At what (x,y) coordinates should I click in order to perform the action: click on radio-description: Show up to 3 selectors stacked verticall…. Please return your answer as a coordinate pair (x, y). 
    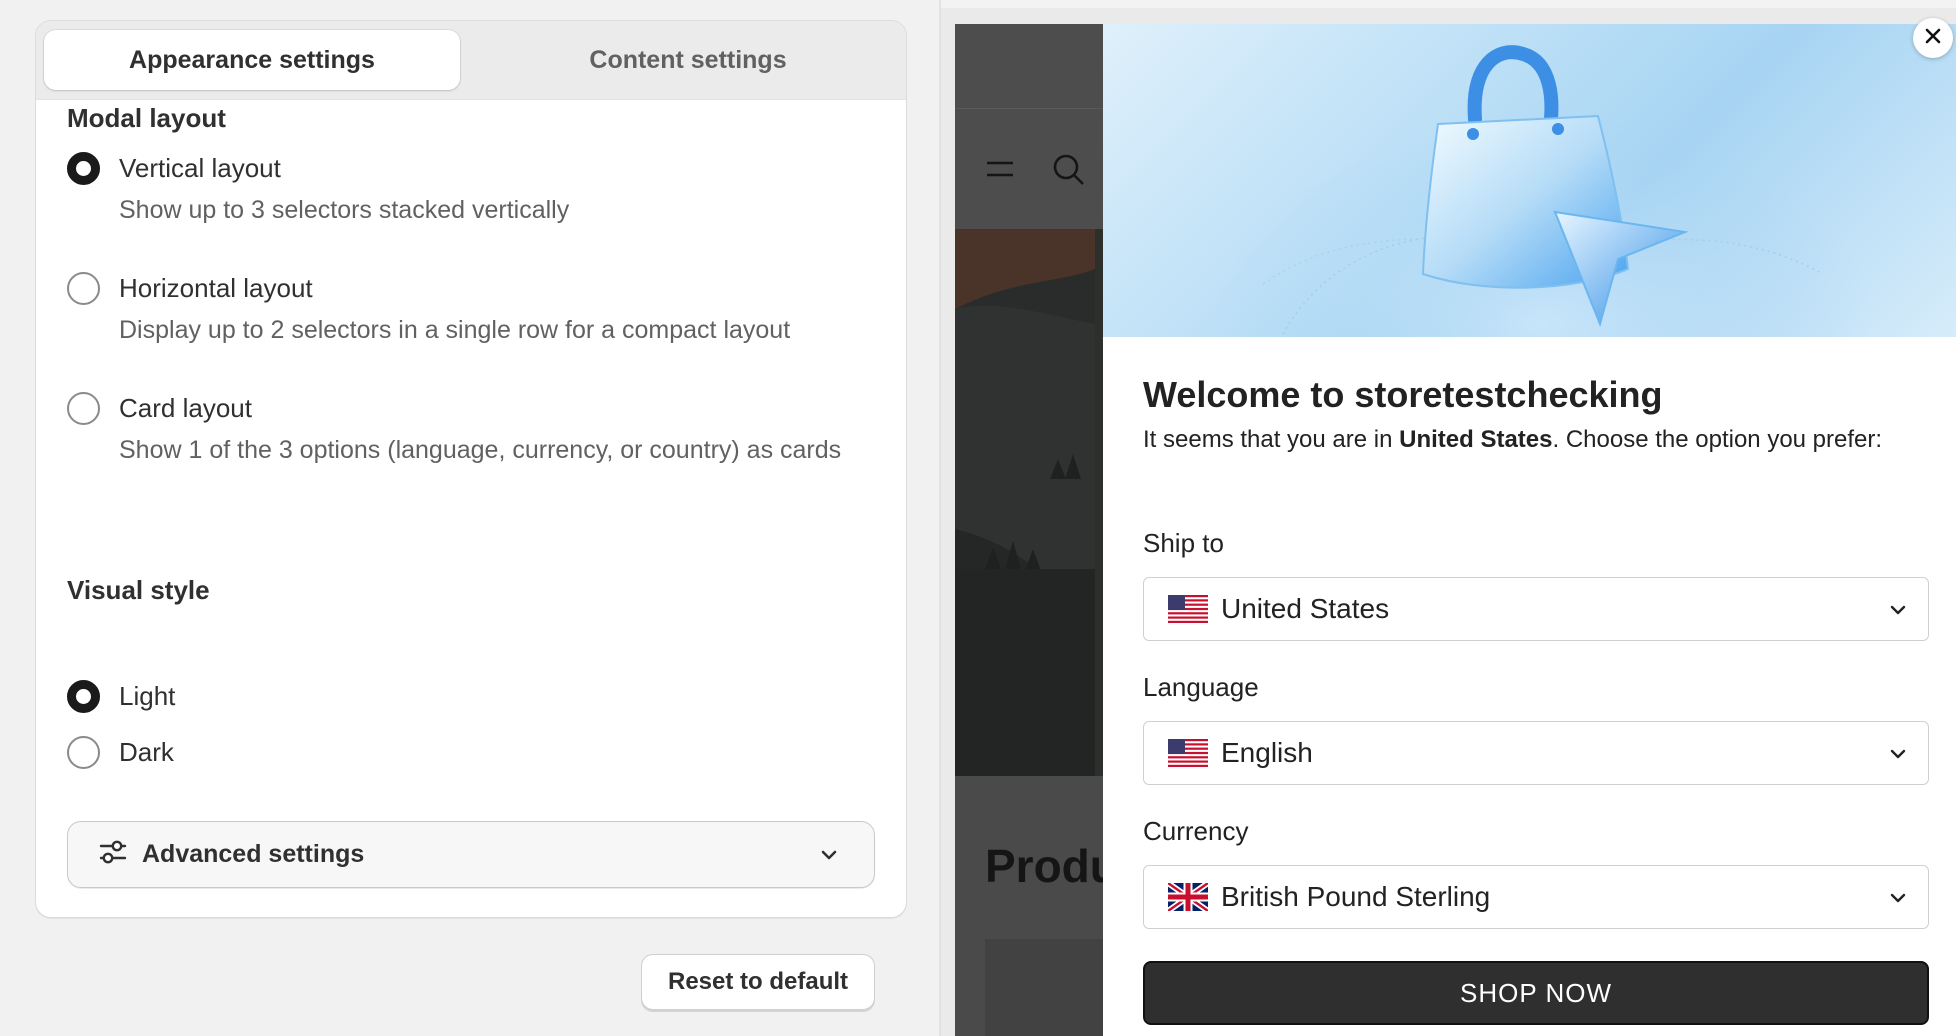
    Looking at the image, I should click on (344, 210).